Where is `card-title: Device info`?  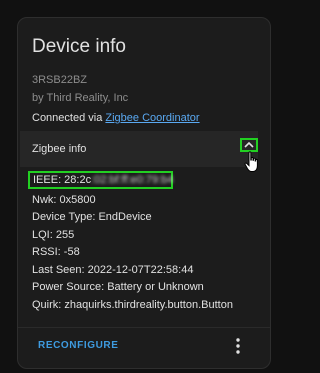
card-title: Device info is located at coordinates (79, 46).